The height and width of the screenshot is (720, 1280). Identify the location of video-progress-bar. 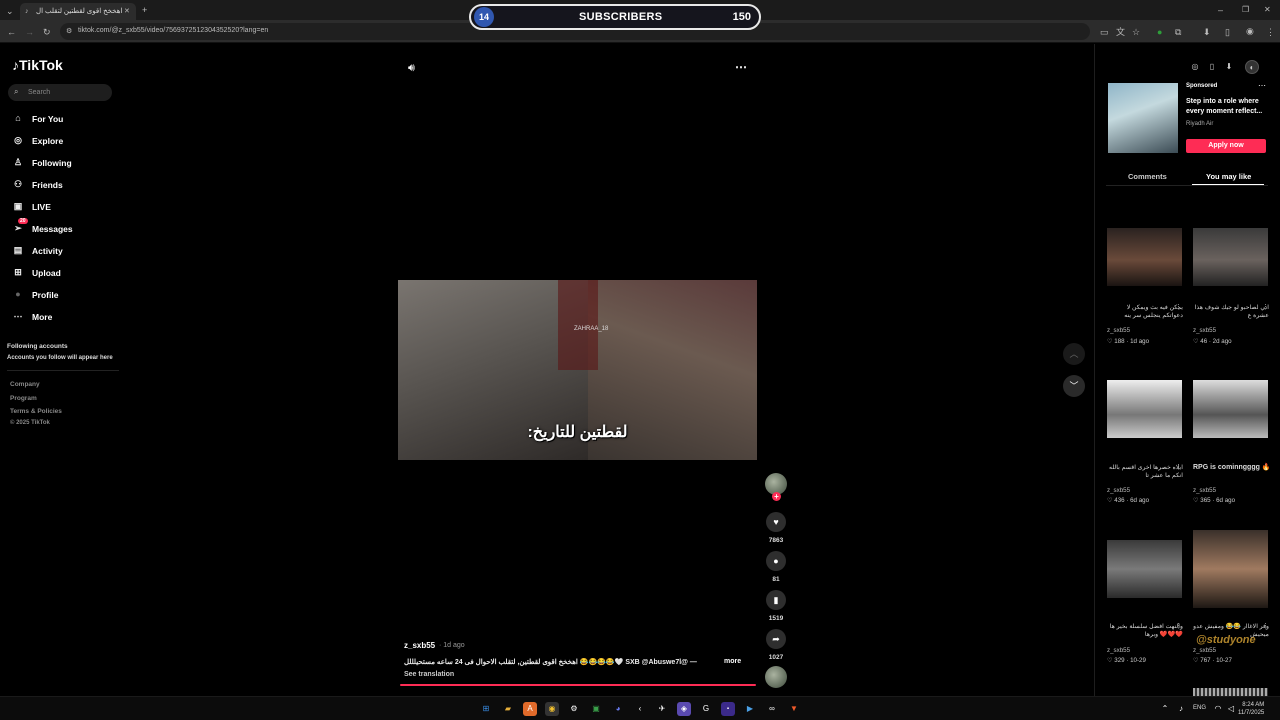
(578, 685).